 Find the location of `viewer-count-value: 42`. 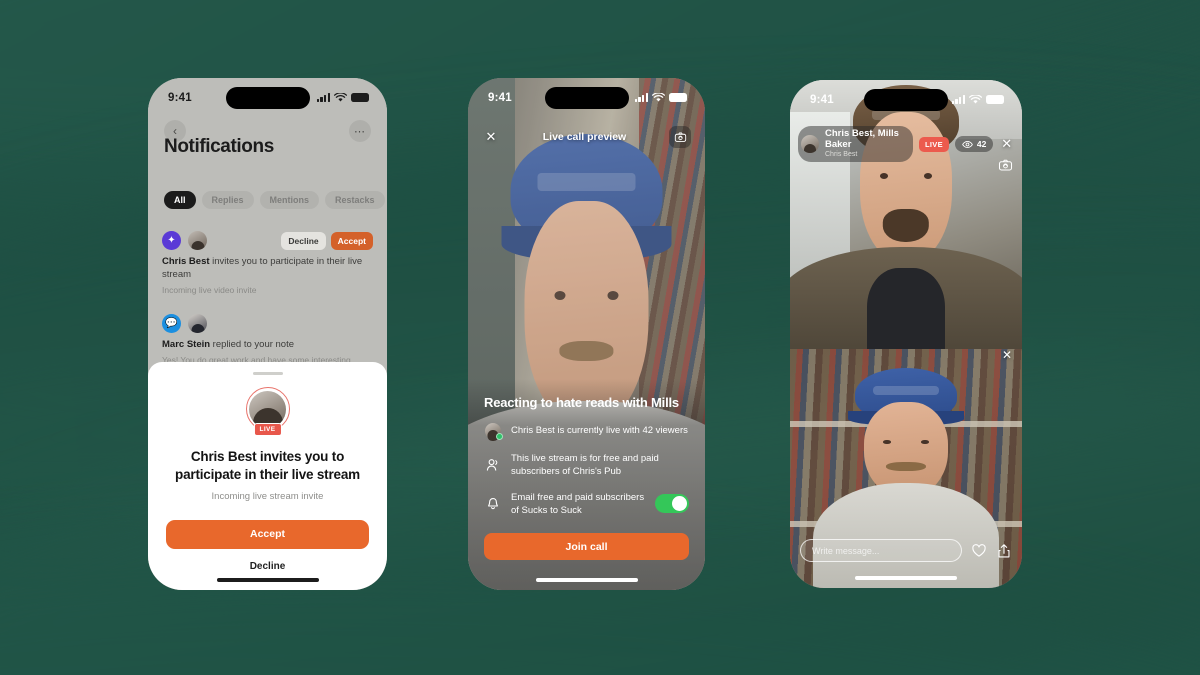

viewer-count-value: 42 is located at coordinates (981, 144).